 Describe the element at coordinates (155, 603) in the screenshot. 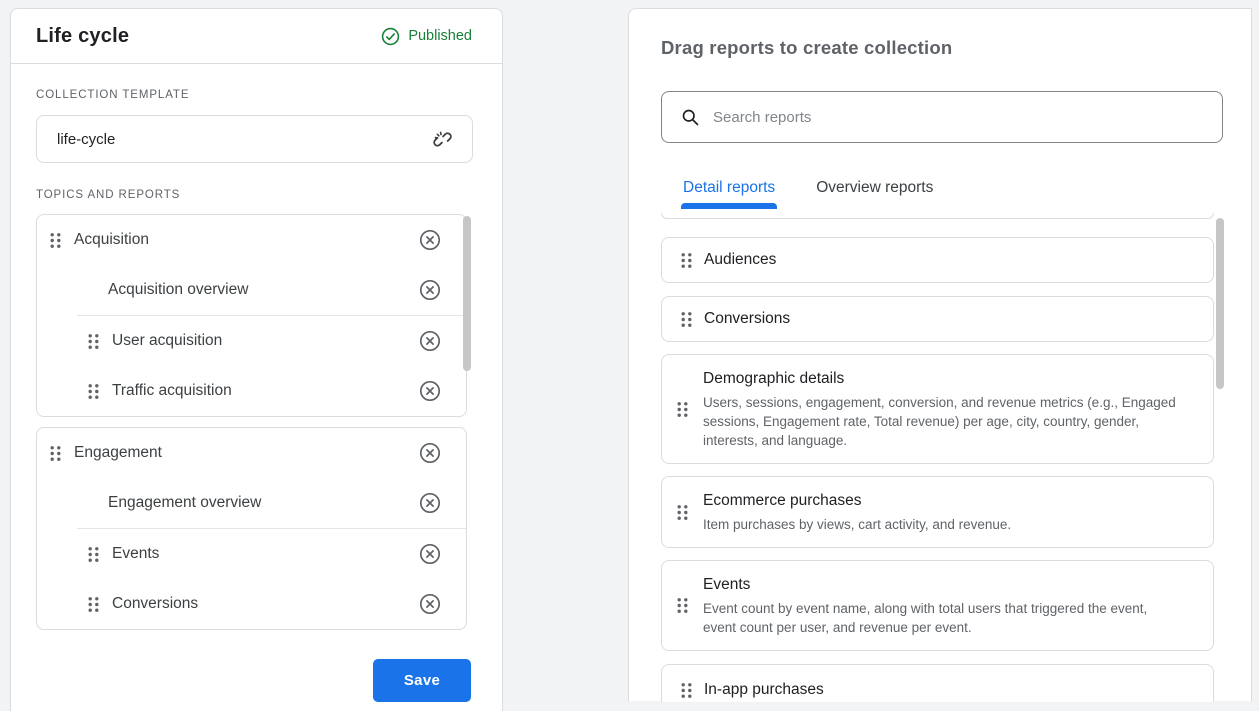

I see `report-label: Conversions` at that location.